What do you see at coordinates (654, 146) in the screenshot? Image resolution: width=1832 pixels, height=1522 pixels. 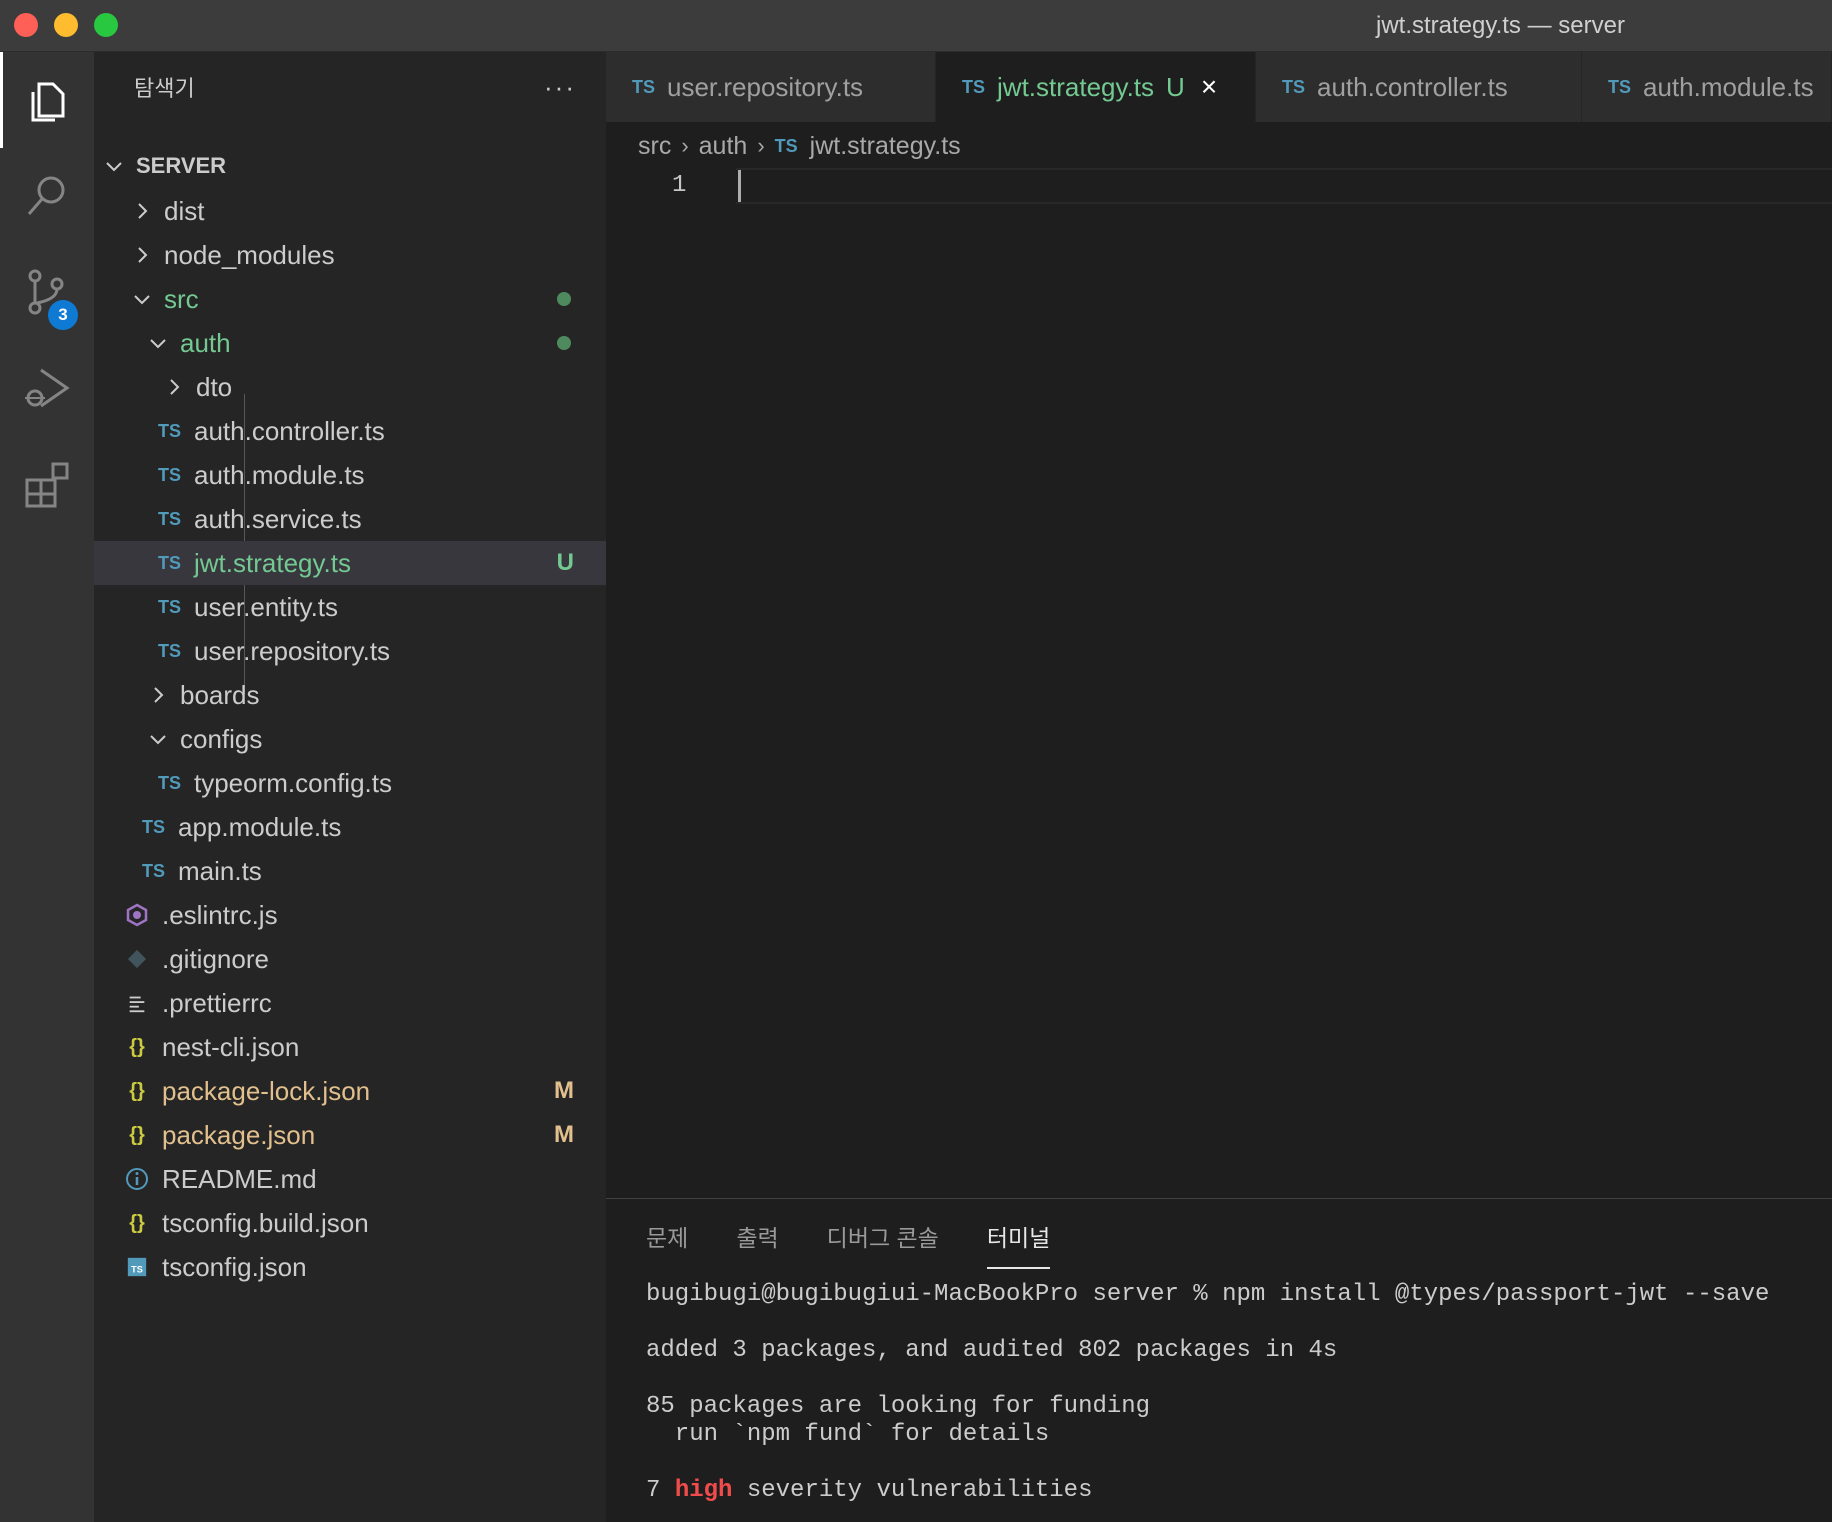 I see `breadcrumb-src: src` at bounding box center [654, 146].